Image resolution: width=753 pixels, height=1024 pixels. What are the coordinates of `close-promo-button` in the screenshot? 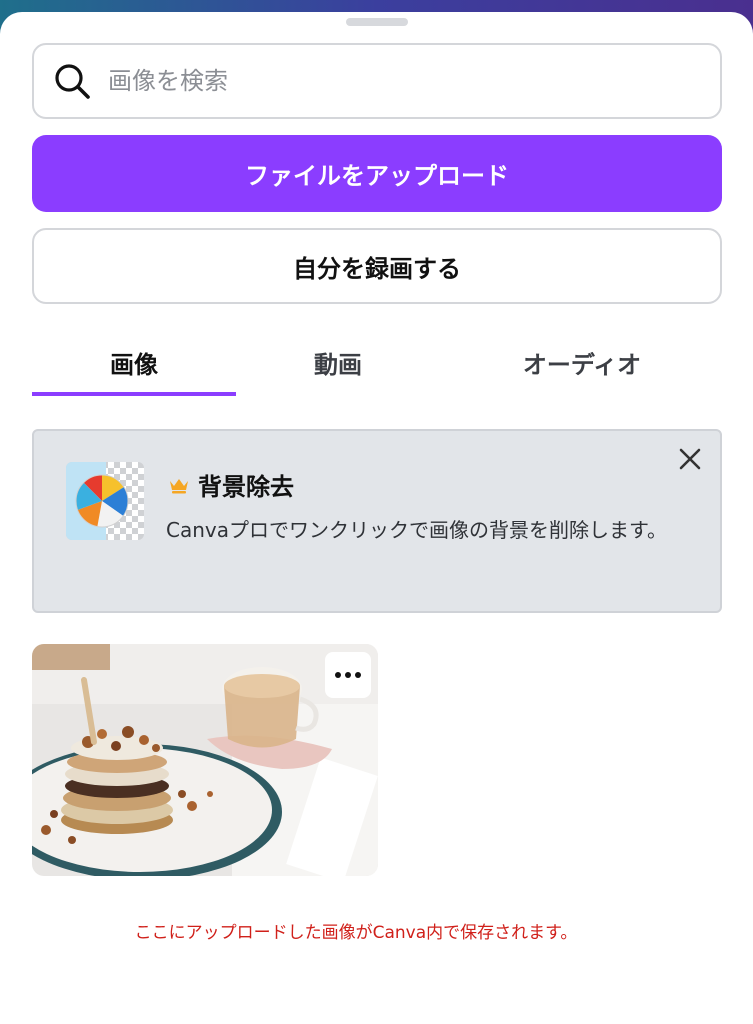 It's located at (690, 459).